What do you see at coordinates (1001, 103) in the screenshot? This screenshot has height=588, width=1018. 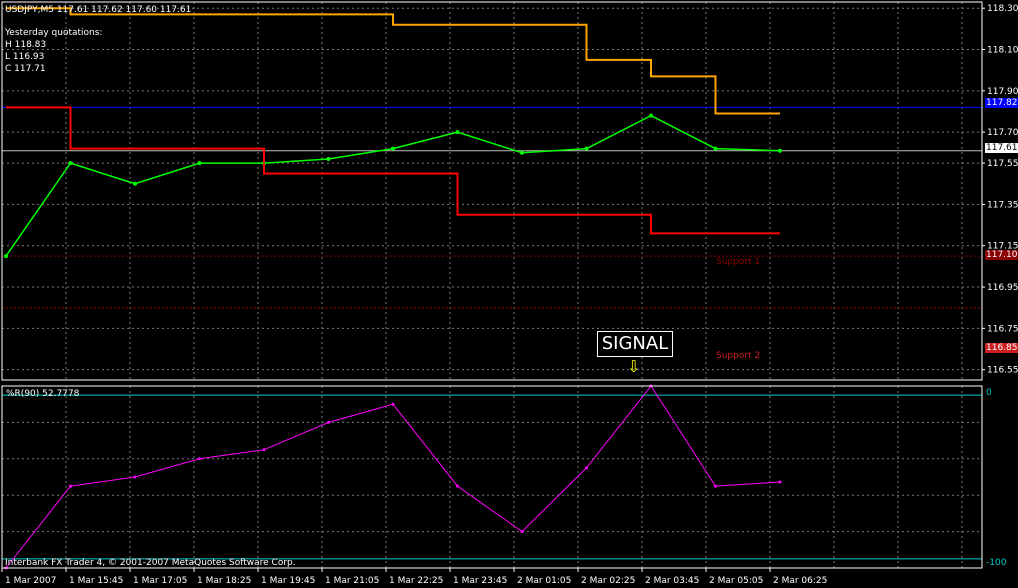 I see `resistance-price-tag: 117.82` at bounding box center [1001, 103].